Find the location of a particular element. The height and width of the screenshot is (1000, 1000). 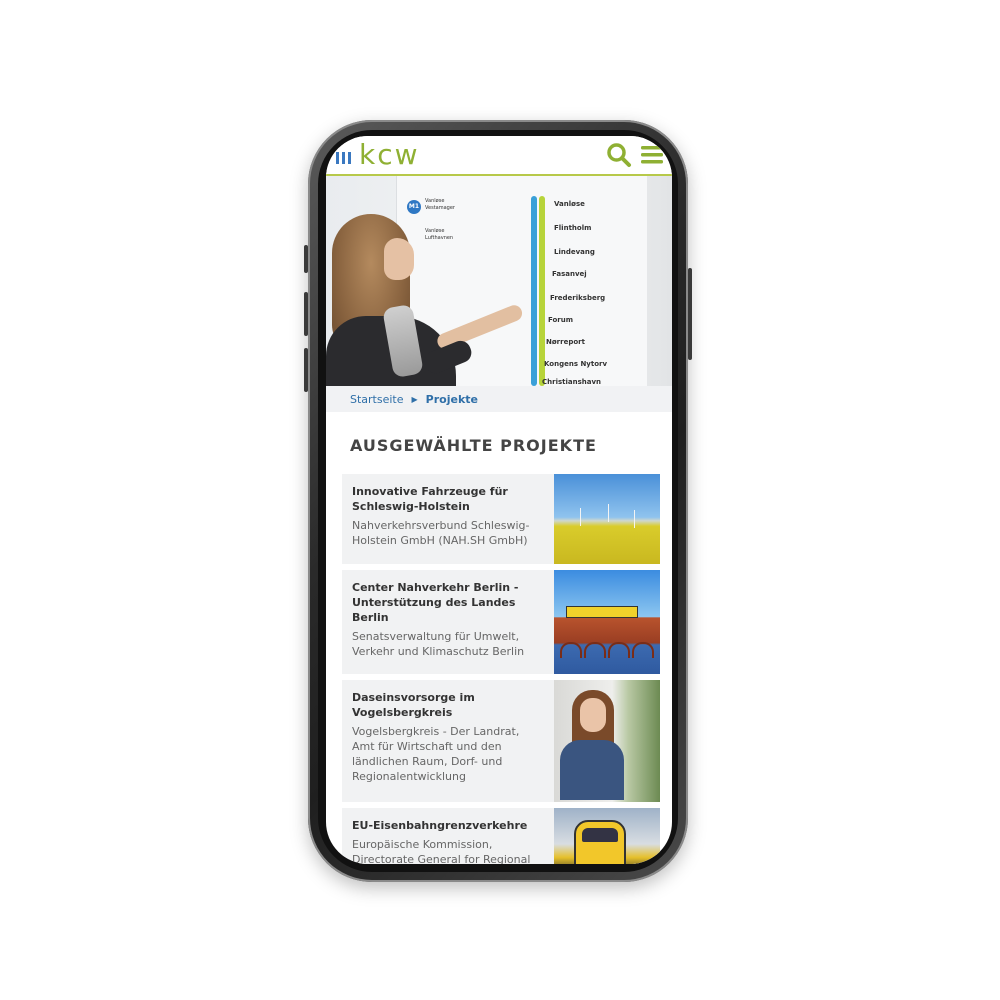

station-label: Christianshavn is located at coordinates (572, 382).